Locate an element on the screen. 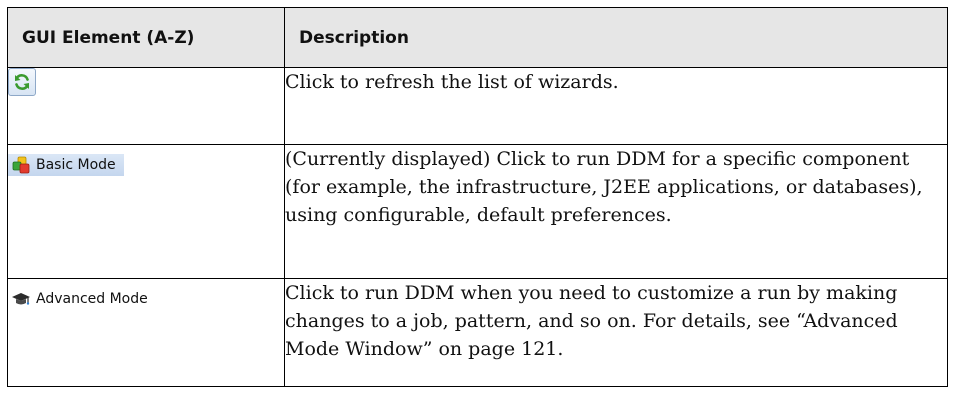 The image size is (954, 404). column-header-description: Description is located at coordinates (616, 37).